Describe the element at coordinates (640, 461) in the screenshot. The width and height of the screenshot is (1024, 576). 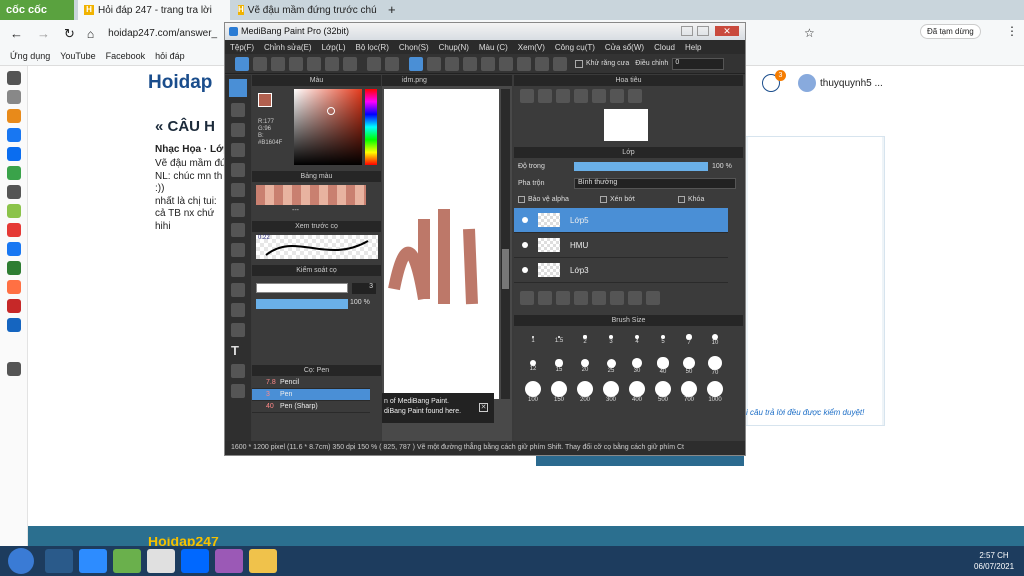
I see `answer-button` at that location.